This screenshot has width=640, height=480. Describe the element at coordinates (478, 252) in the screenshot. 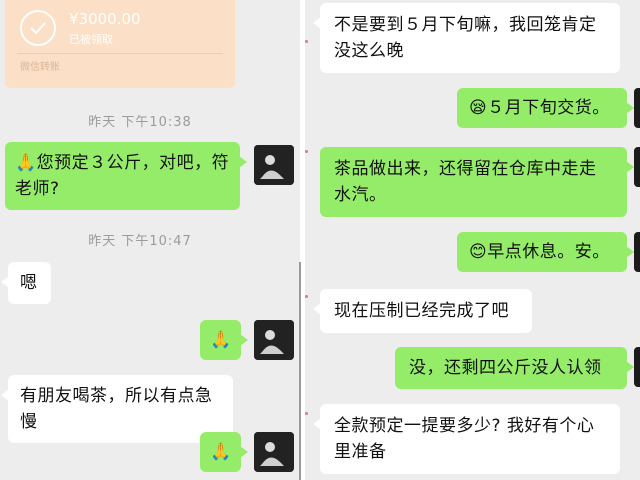

I see `smile-emoji: 😊` at that location.